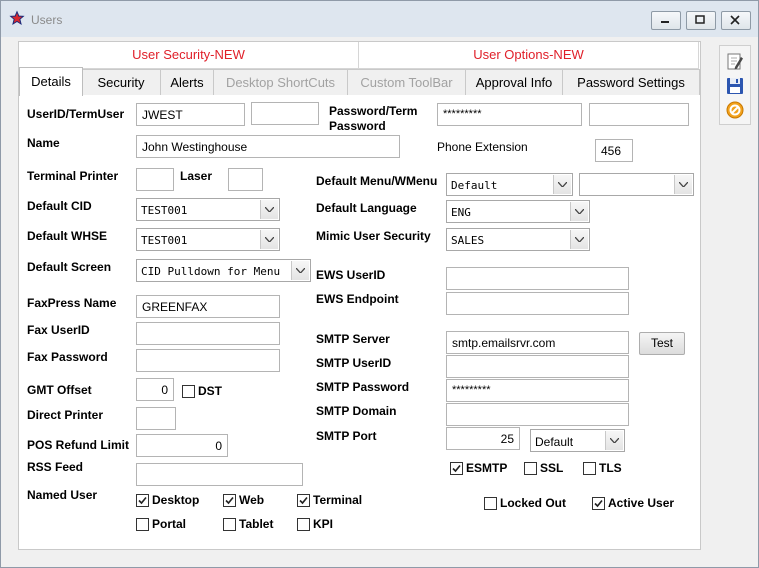 The width and height of the screenshot is (759, 568). I want to click on smtp-userid-label: SMTP UserID, so click(354, 363).